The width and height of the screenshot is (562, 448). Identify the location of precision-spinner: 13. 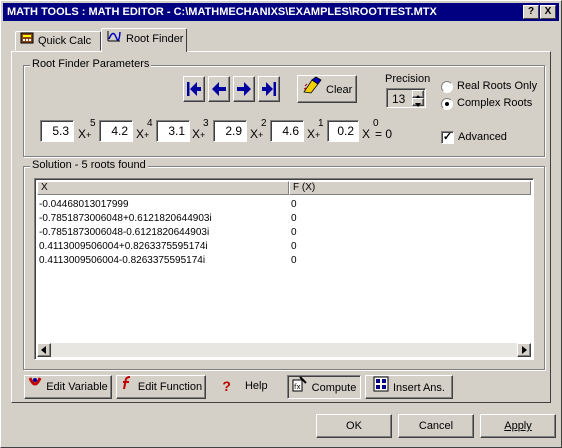
(406, 98).